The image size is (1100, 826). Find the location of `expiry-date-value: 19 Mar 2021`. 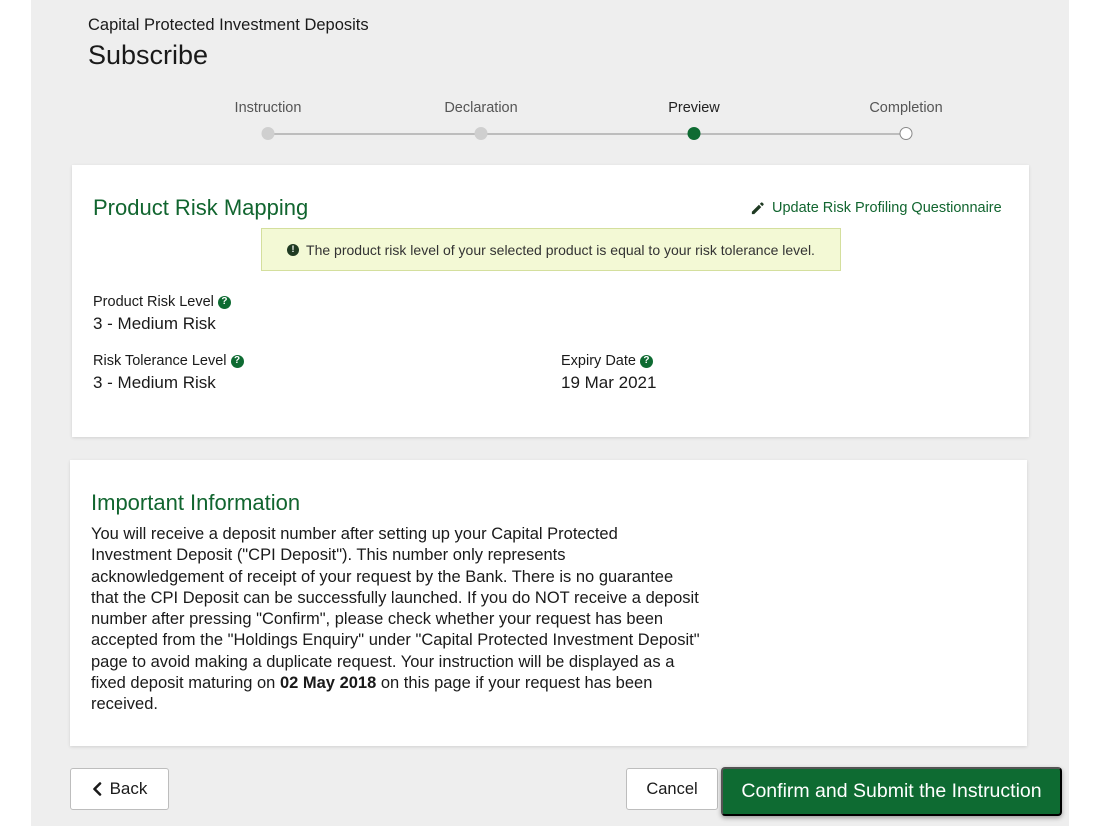

expiry-date-value: 19 Mar 2021 is located at coordinates (609, 382).